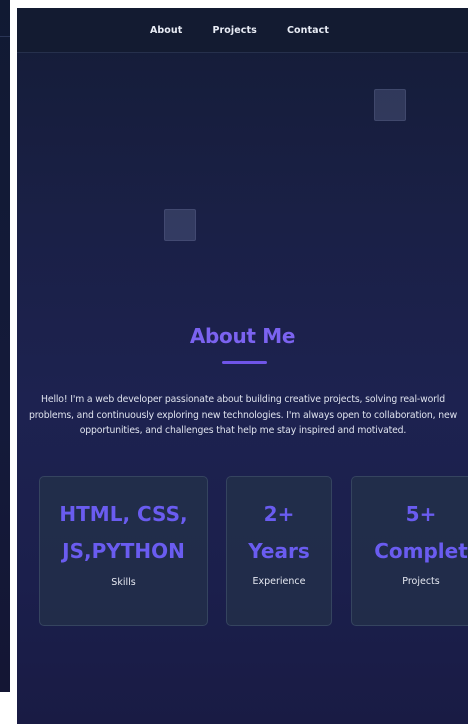 This screenshot has width=468, height=724. Describe the element at coordinates (421, 551) in the screenshot. I see `stat-value-line: Complet` at that location.